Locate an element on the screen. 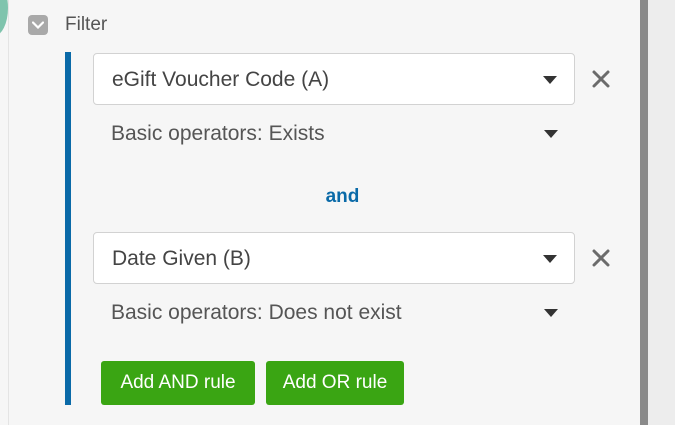  operator-select-rule-2: Basic operators: Does not exist is located at coordinates (334, 312).